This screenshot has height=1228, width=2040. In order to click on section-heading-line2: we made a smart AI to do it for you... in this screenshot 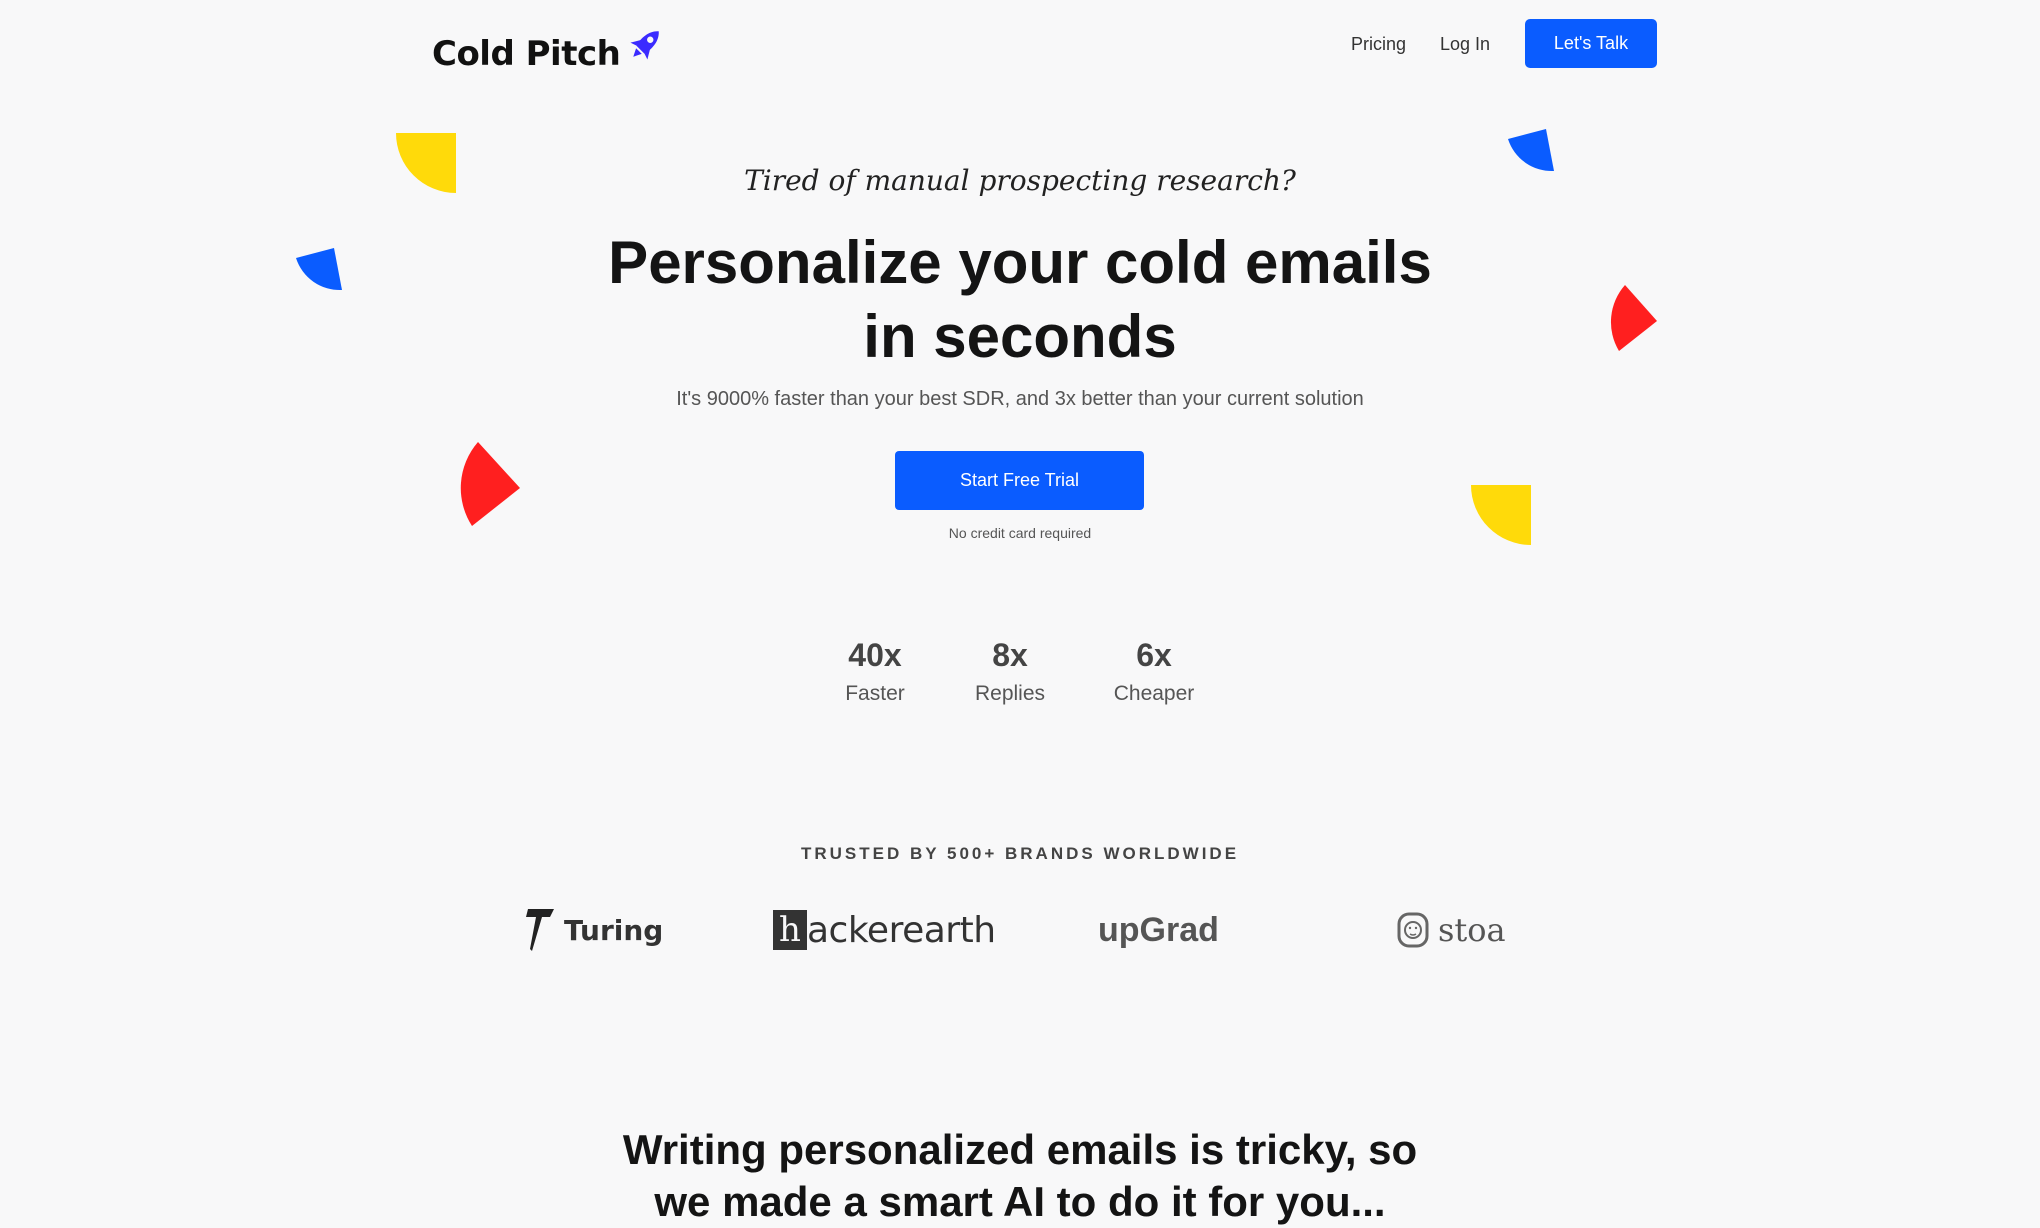, I will do `click(1020, 1201)`.